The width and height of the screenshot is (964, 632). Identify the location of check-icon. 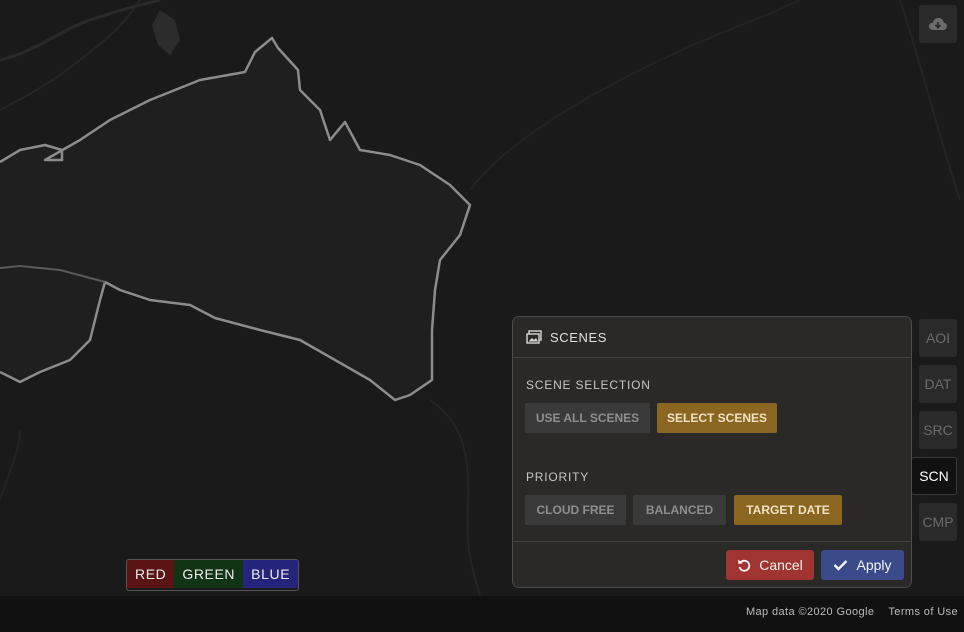
(841, 565).